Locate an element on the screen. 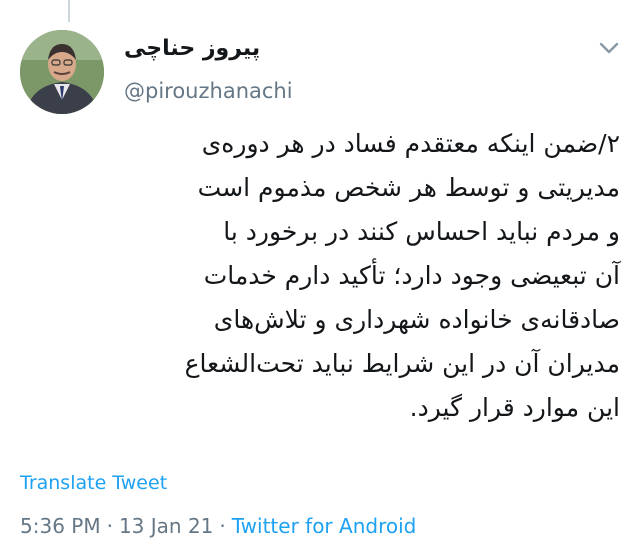 This screenshot has height=559, width=640. profile-photo-icon is located at coordinates (62, 72).